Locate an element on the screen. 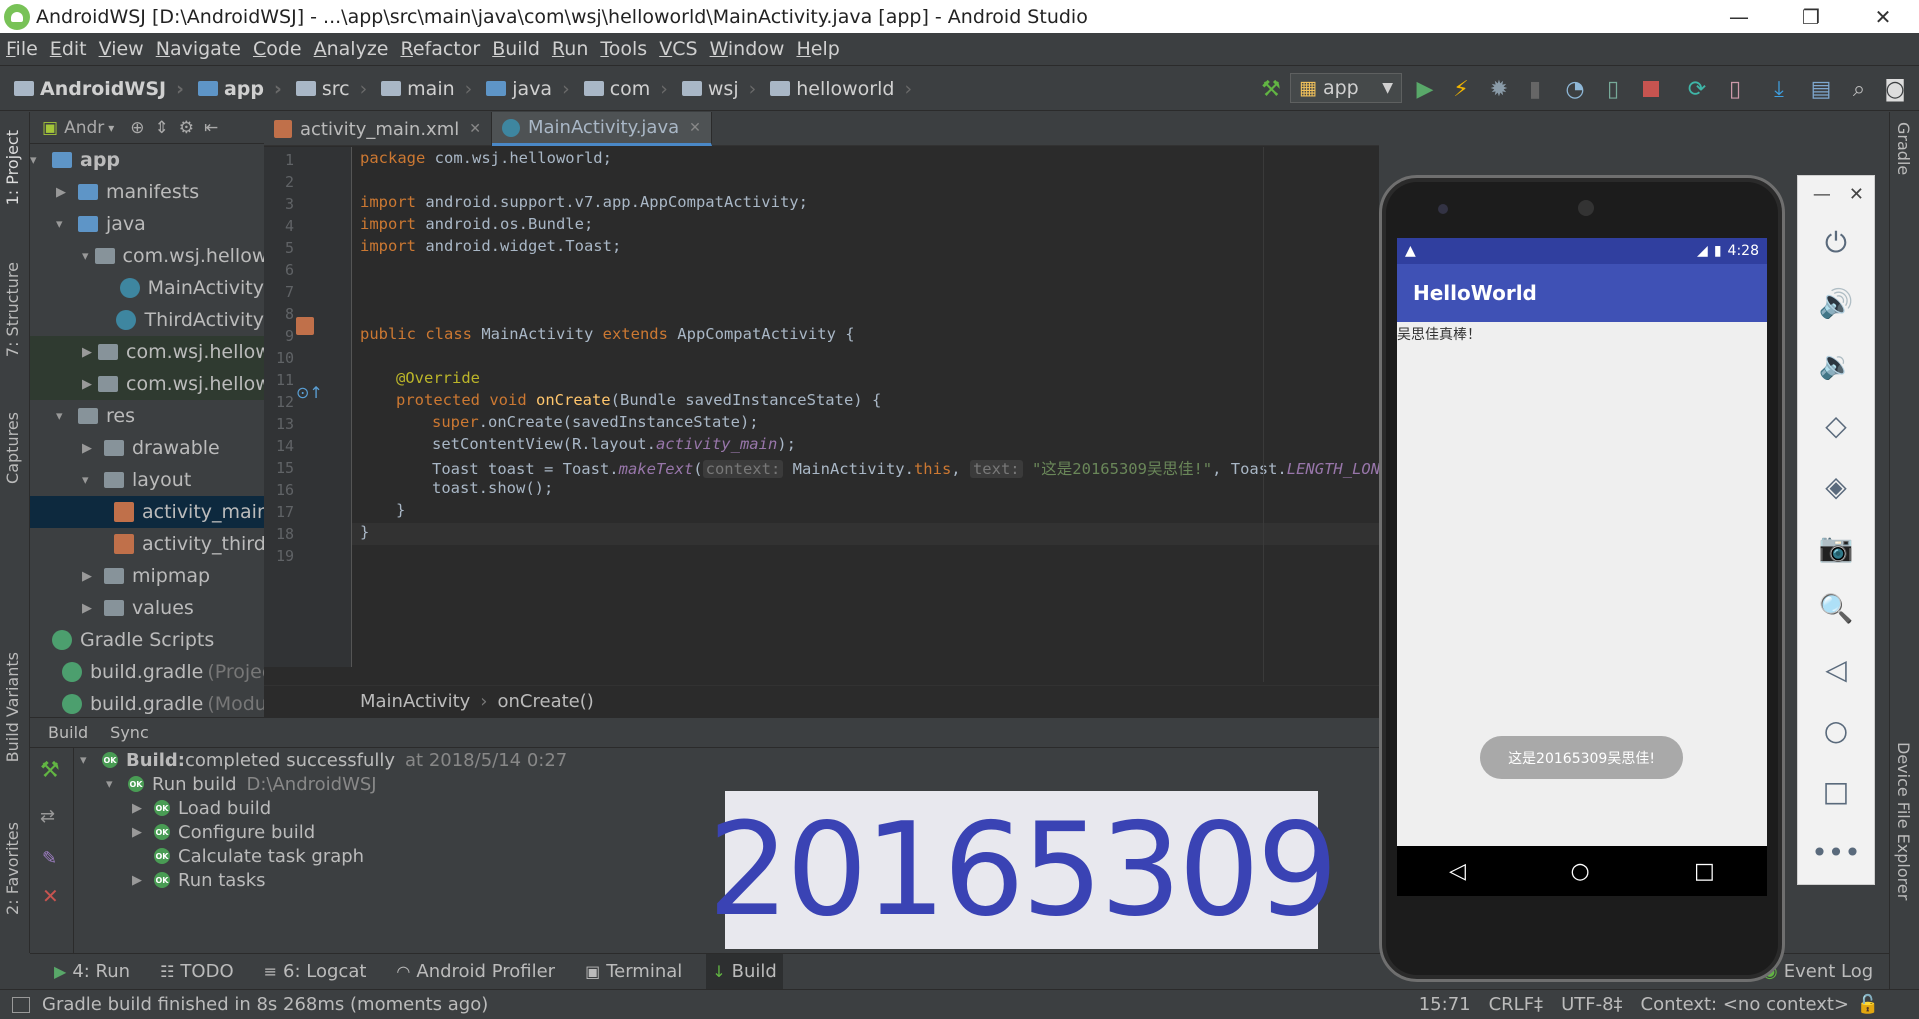 The image size is (1919, 1019). tree-item: ▶ manifests is located at coordinates (147, 192).